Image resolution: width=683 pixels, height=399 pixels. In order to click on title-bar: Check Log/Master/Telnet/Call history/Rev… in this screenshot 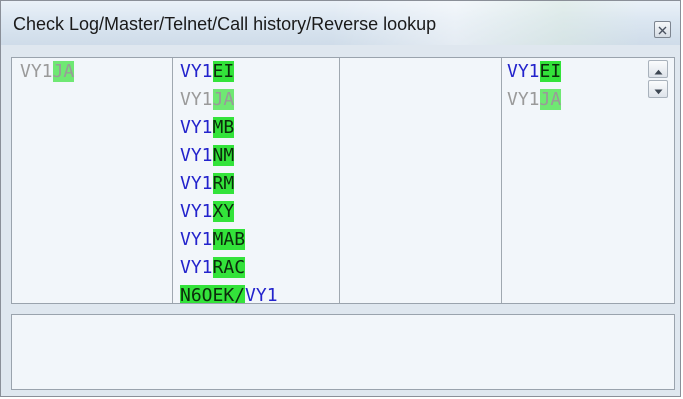, I will do `click(340, 23)`.